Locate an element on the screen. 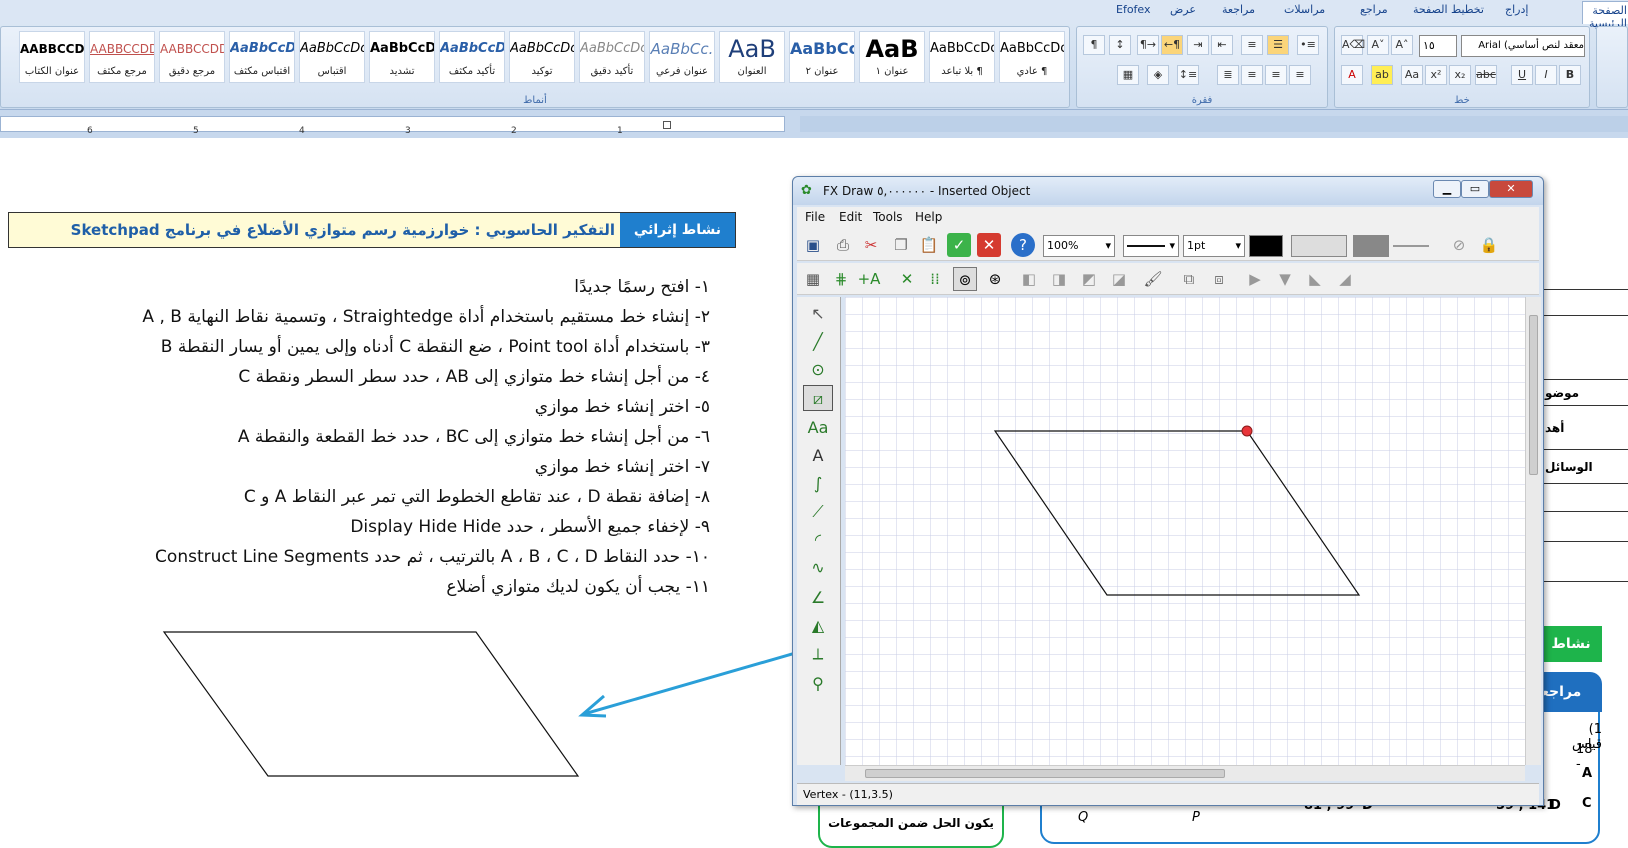  vertex-point is located at coordinates (1247, 431).